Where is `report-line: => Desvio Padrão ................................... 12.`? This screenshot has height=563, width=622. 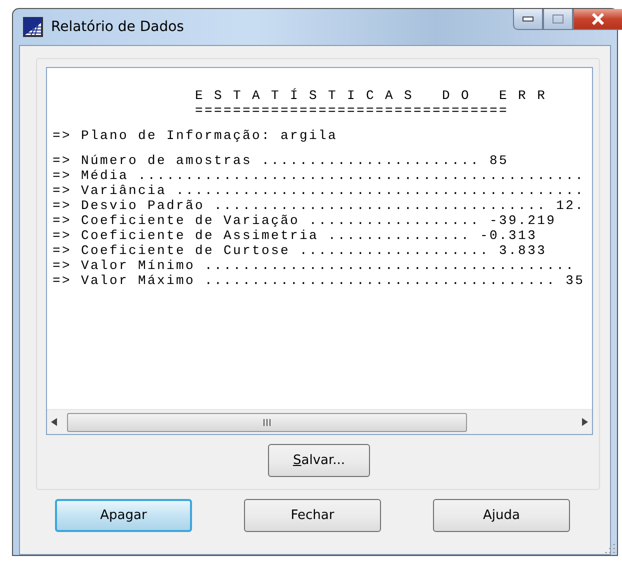
report-line: => Desvio Padrão ................................... 12. is located at coordinates (319, 205).